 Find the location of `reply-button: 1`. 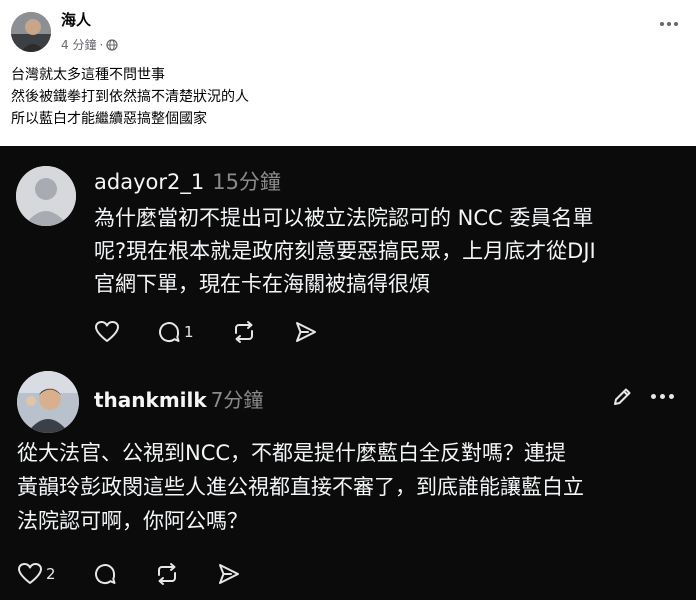

reply-button: 1 is located at coordinates (175, 332).